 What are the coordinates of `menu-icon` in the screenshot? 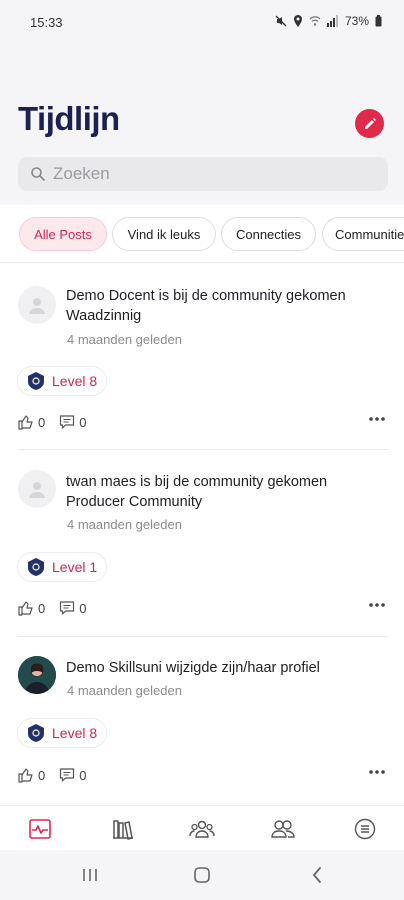 It's located at (365, 829).